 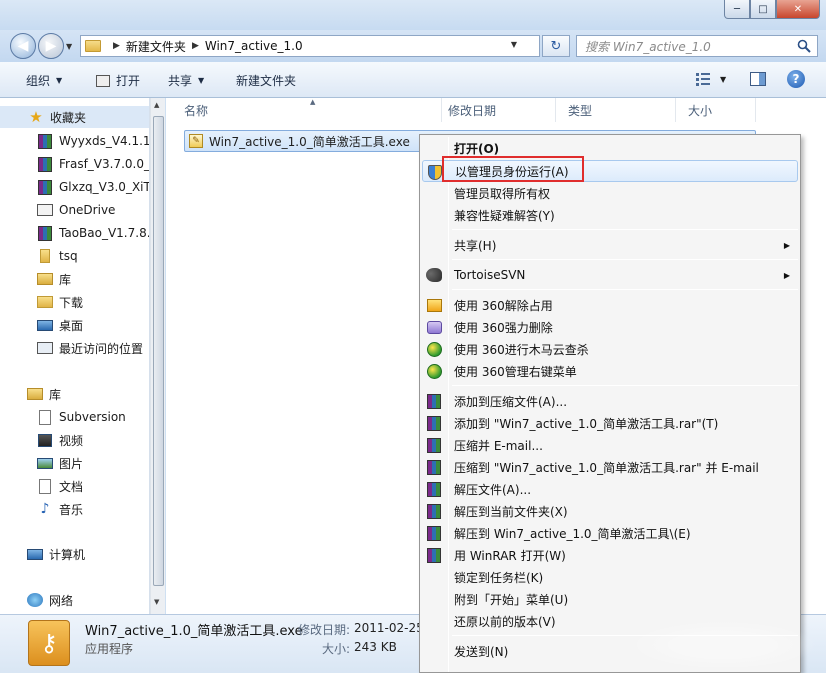 I want to click on sidebar-network: 网络, so click(x=50, y=600).